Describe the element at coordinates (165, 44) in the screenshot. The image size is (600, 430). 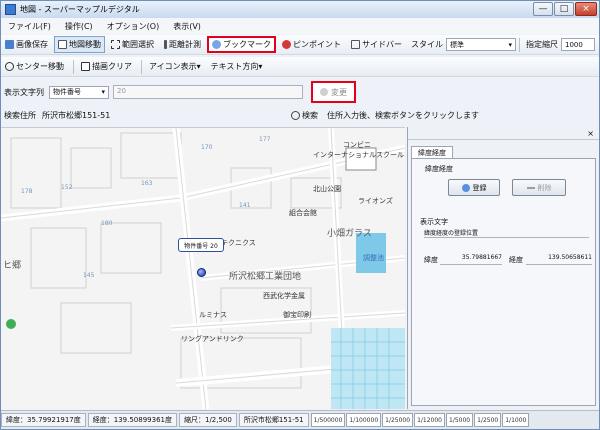
I see `ruler-icon` at that location.